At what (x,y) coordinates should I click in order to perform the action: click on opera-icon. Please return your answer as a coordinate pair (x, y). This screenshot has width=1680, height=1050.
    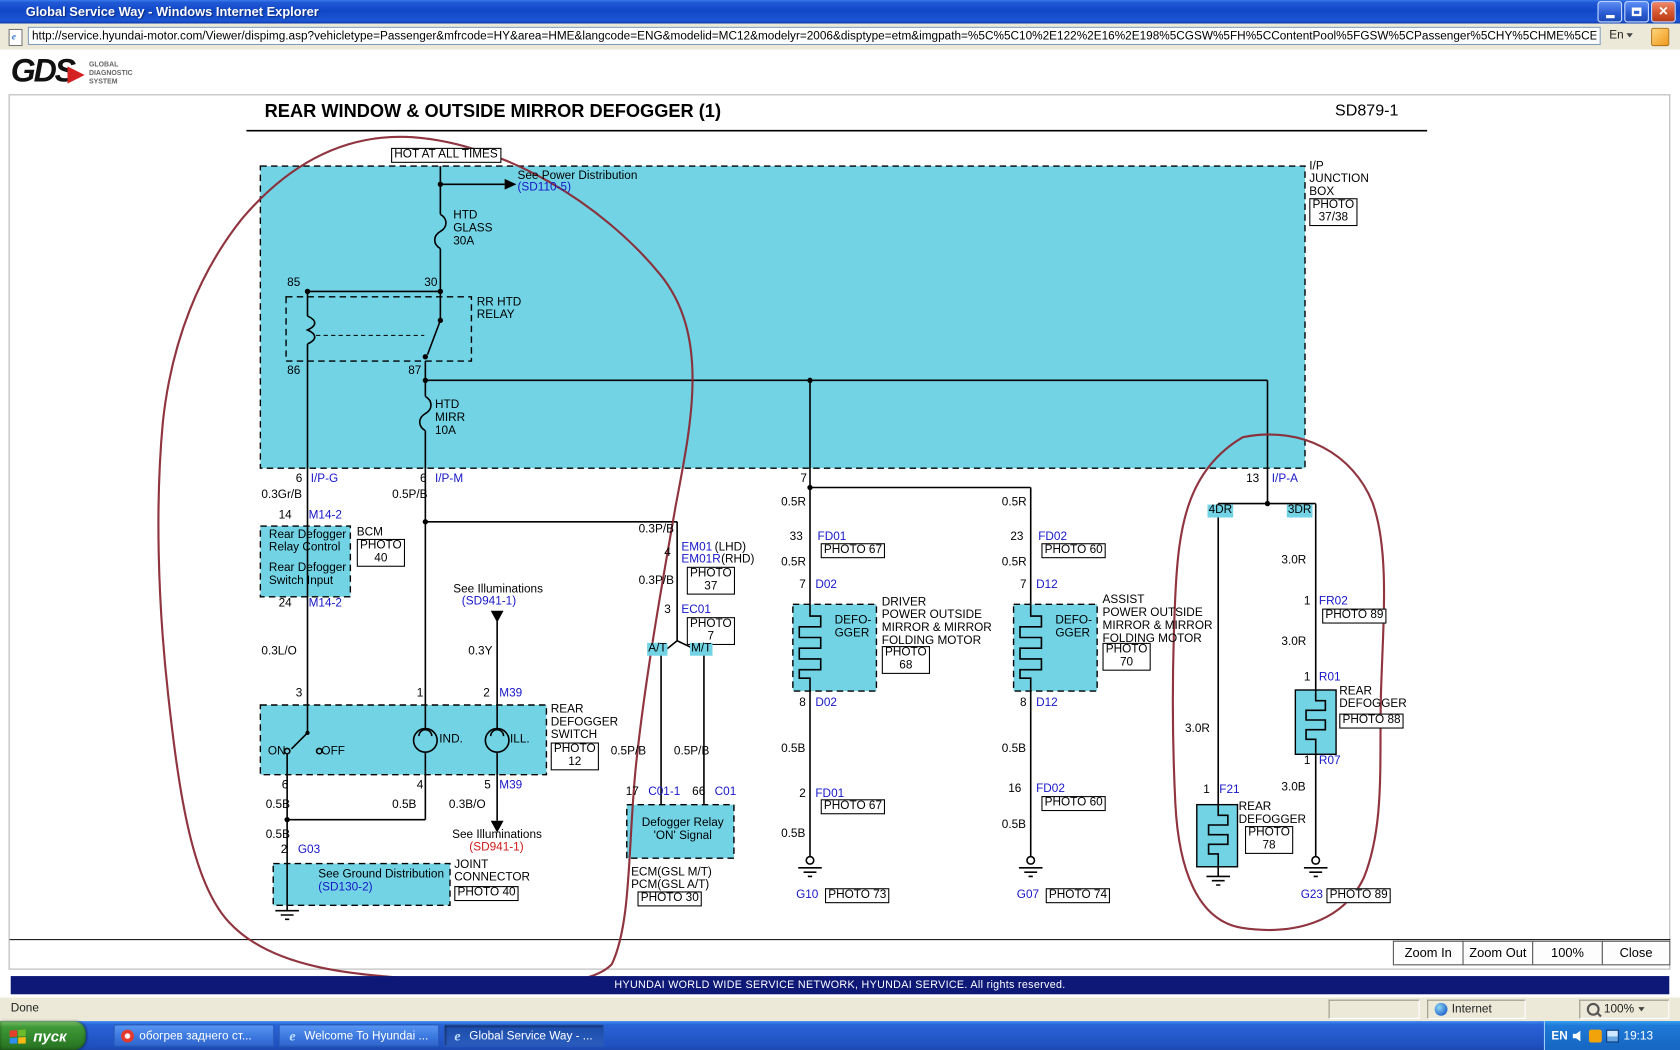
    Looking at the image, I should click on (127, 1035).